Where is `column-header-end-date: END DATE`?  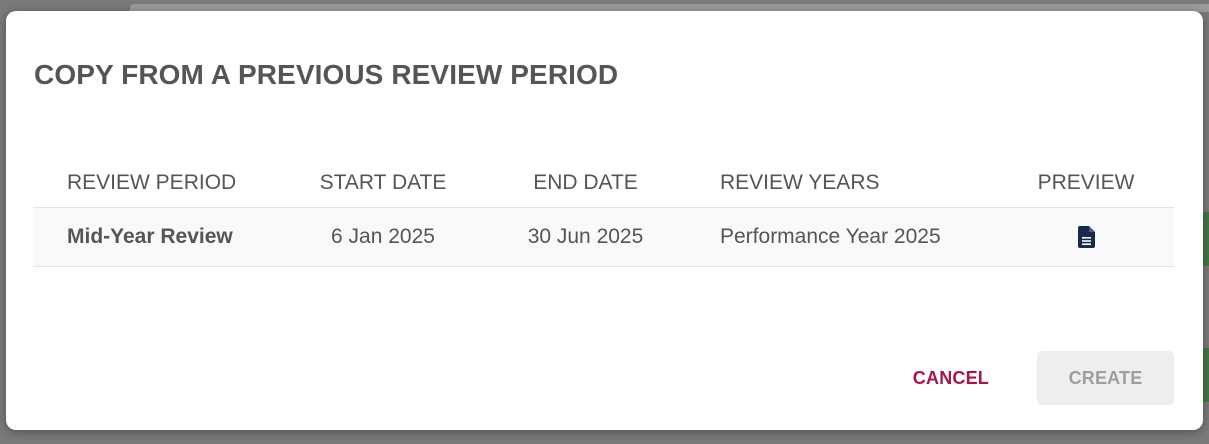 column-header-end-date: END DATE is located at coordinates (585, 182).